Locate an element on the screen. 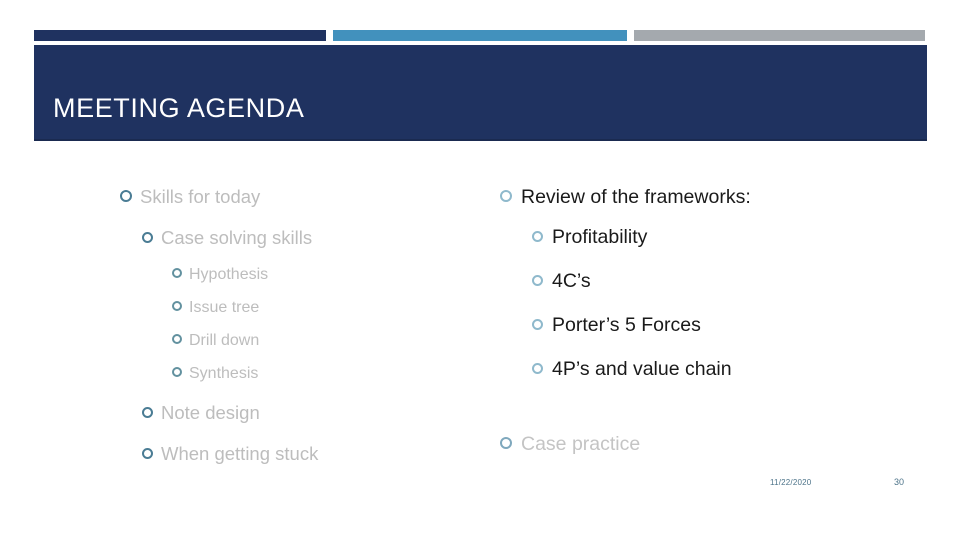 This screenshot has height=540, width=960. agenda-item-label: Review of the frameworks: is located at coordinates (636, 197).